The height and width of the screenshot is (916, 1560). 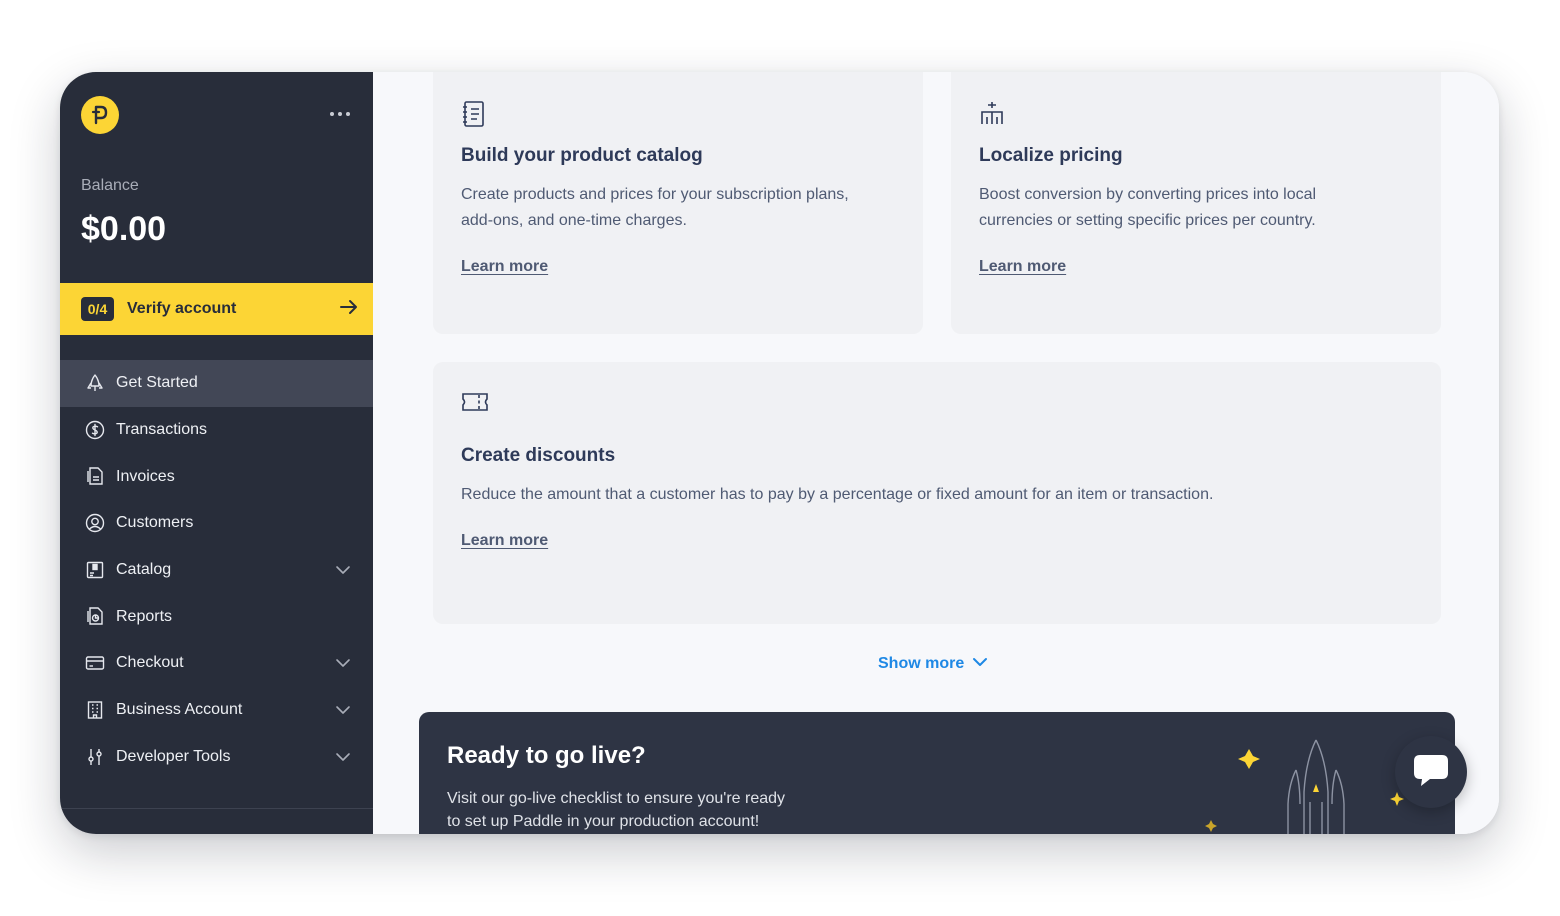 What do you see at coordinates (538, 455) in the screenshot?
I see `card-title: Create discounts` at bounding box center [538, 455].